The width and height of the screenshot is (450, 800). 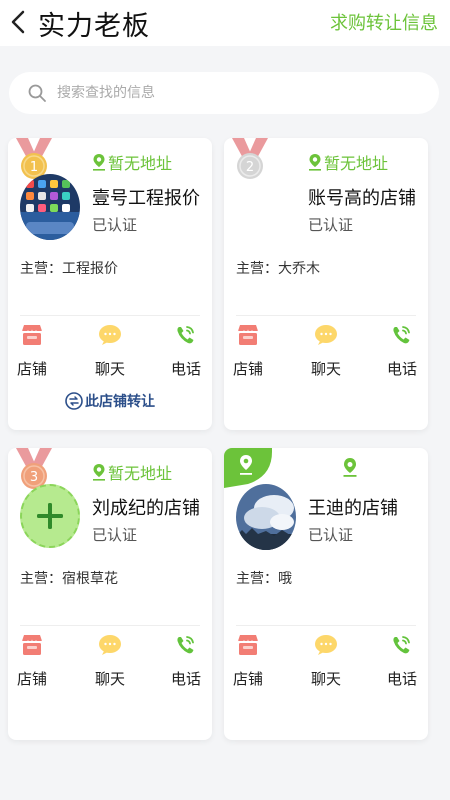 I want to click on buy-transfer-info-link: 求购转让信息, so click(x=384, y=22).